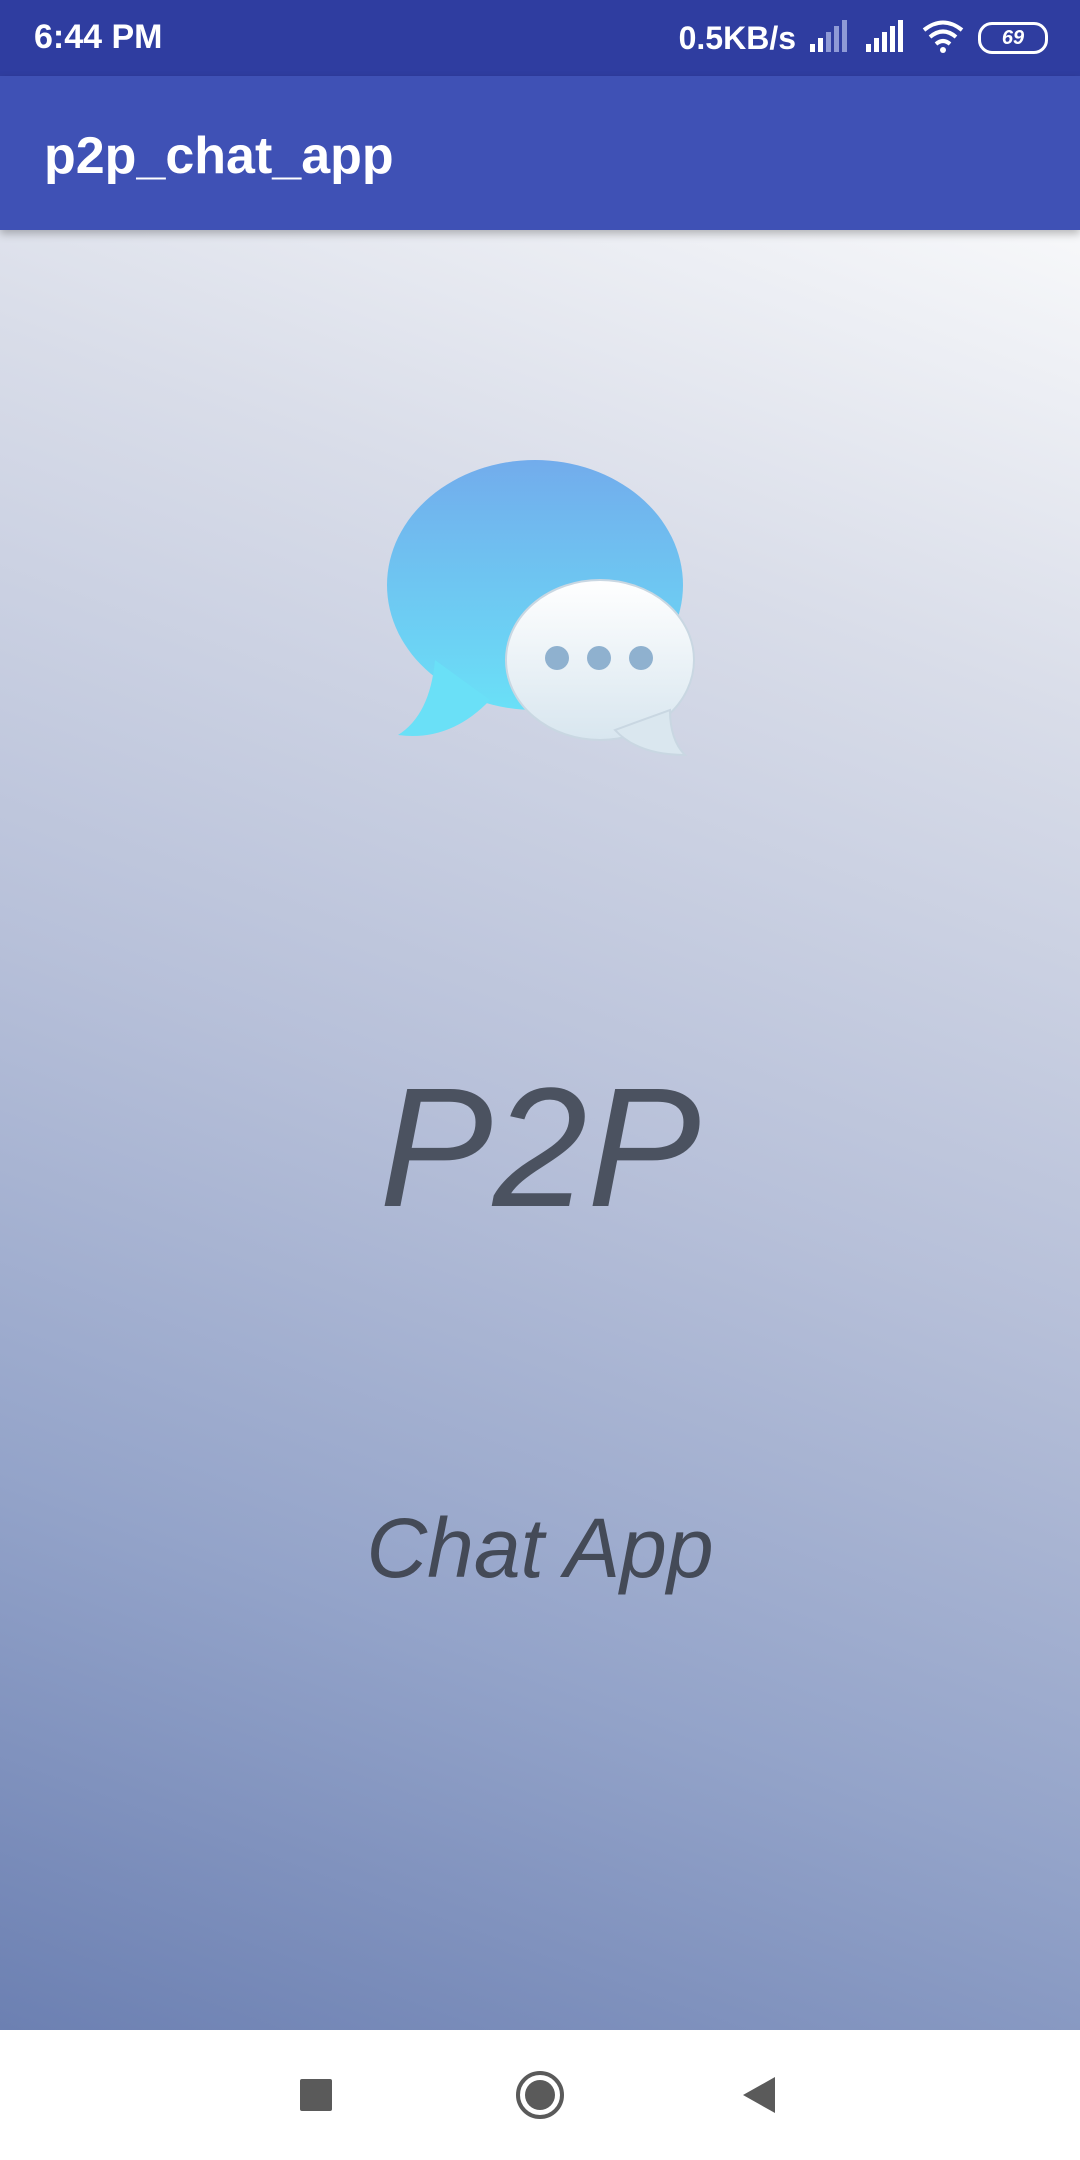 This screenshot has width=1080, height=2160. I want to click on back-triangle-icon, so click(760, 2095).